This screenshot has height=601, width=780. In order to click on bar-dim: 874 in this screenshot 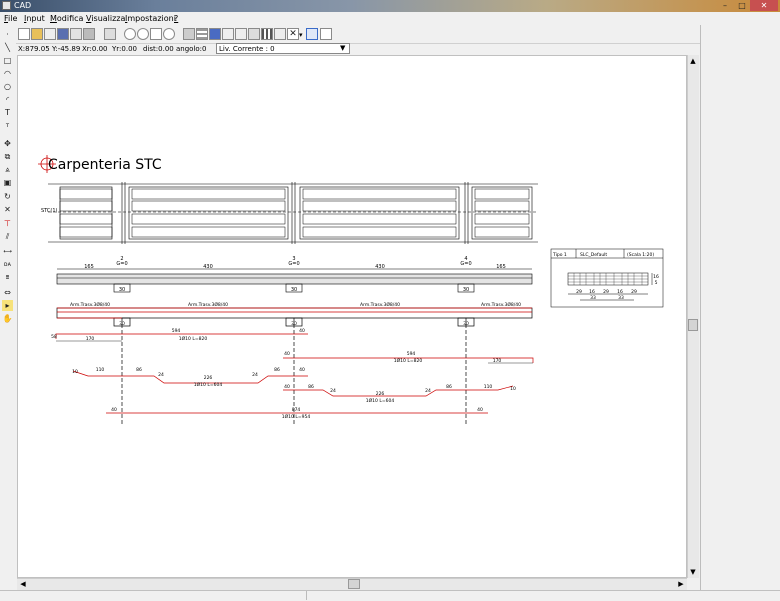, I will do `click(296, 410)`.